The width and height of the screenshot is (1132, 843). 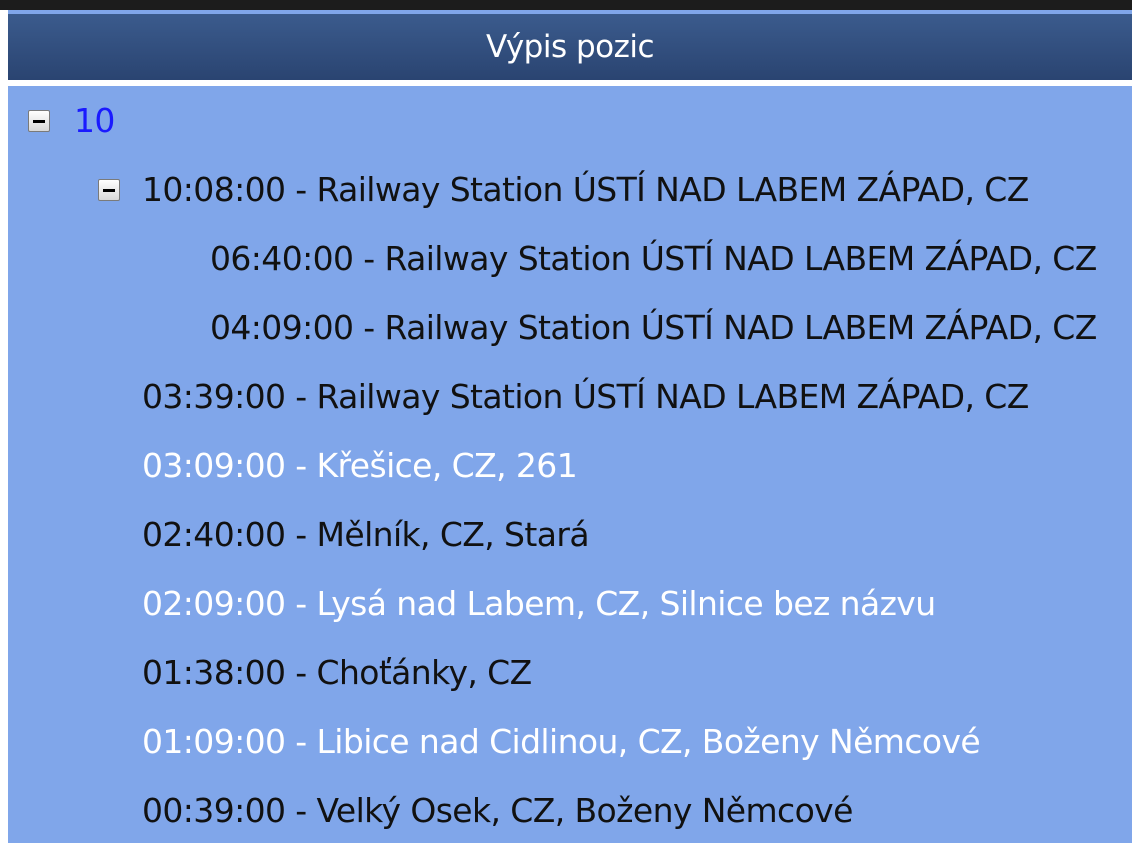 I want to click on tree-entry-highlighted: 03:09:00 - Křešice, CZ, 261, so click(x=360, y=465).